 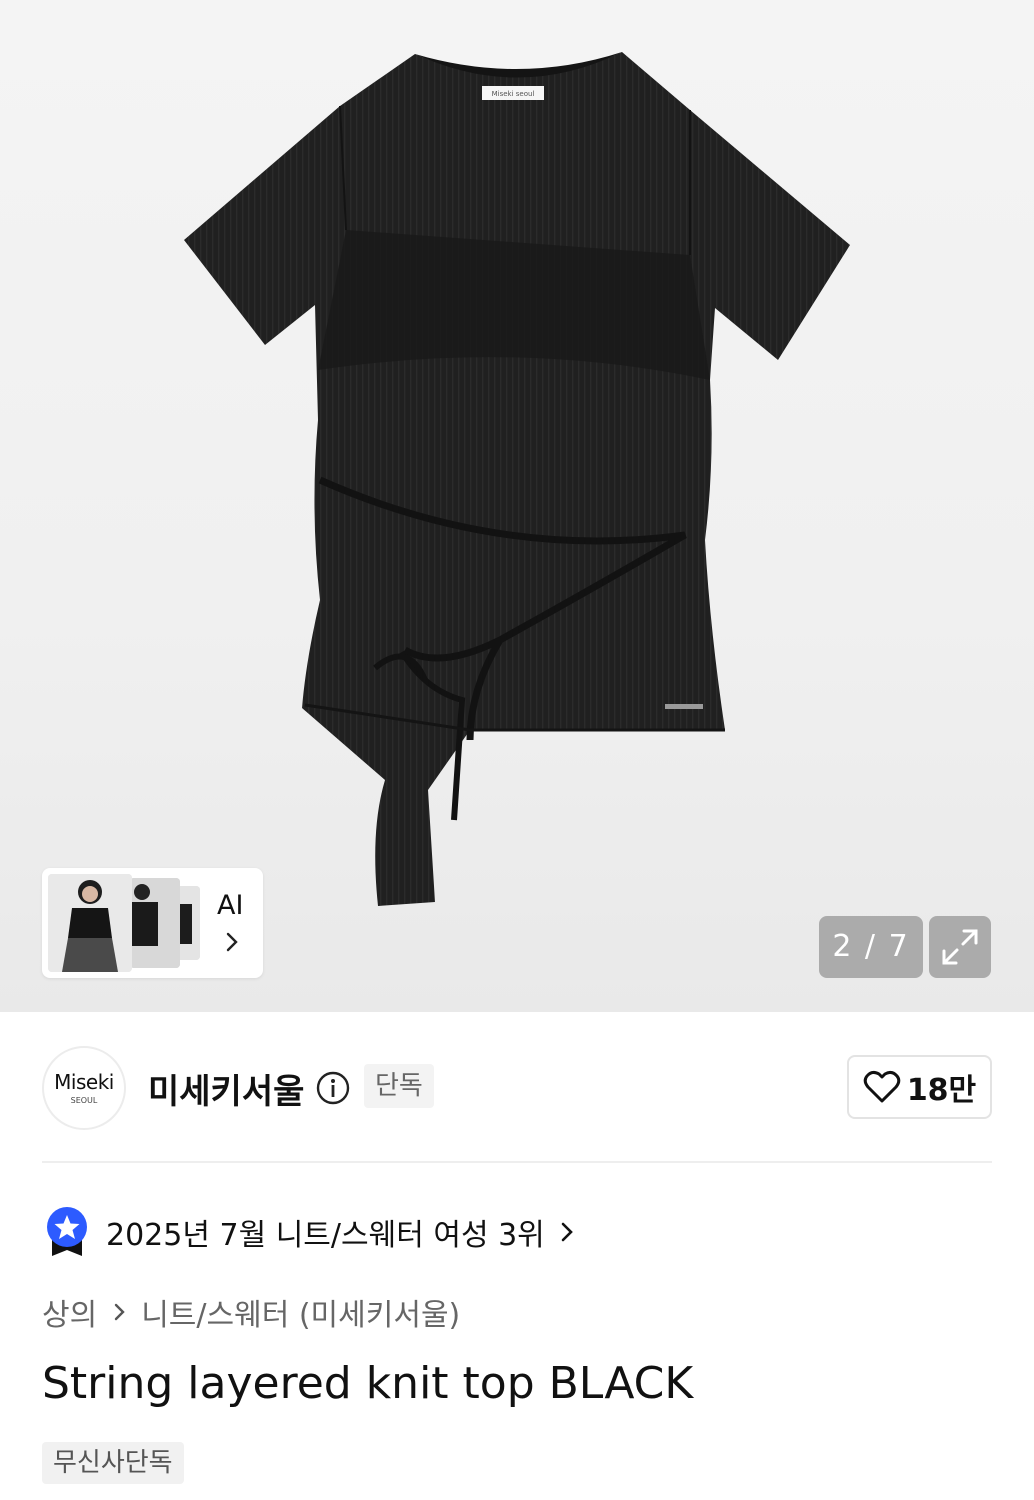 What do you see at coordinates (871, 947) in the screenshot?
I see `image-counter: 2 / 7` at bounding box center [871, 947].